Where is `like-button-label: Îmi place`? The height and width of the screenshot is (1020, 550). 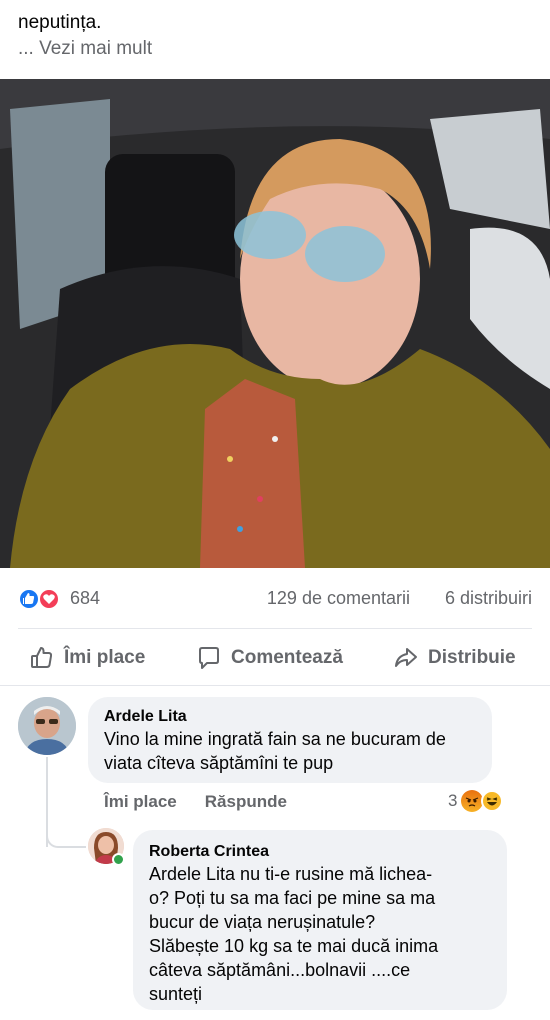 like-button-label: Îmi place is located at coordinates (105, 657).